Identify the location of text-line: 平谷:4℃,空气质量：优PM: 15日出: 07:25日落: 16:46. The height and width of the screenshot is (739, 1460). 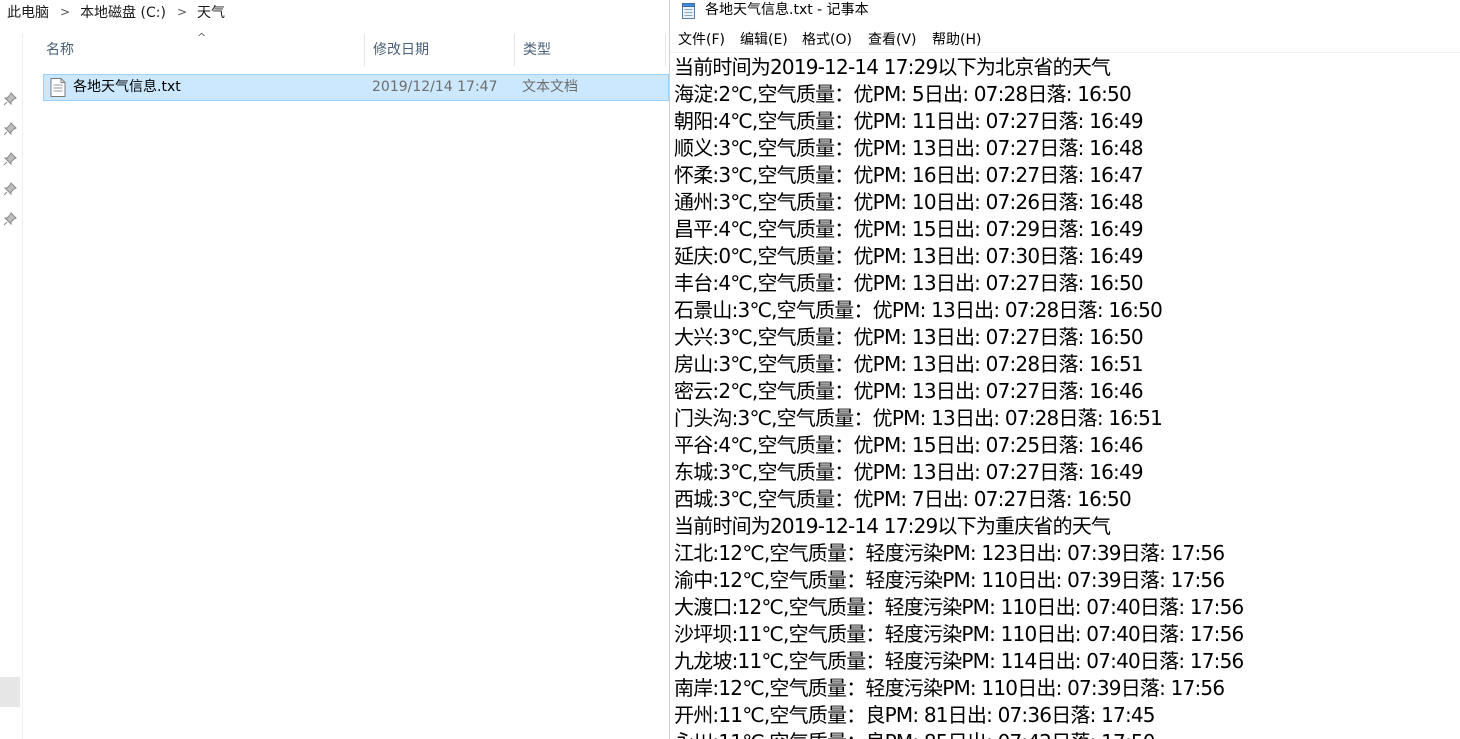
(909, 445).